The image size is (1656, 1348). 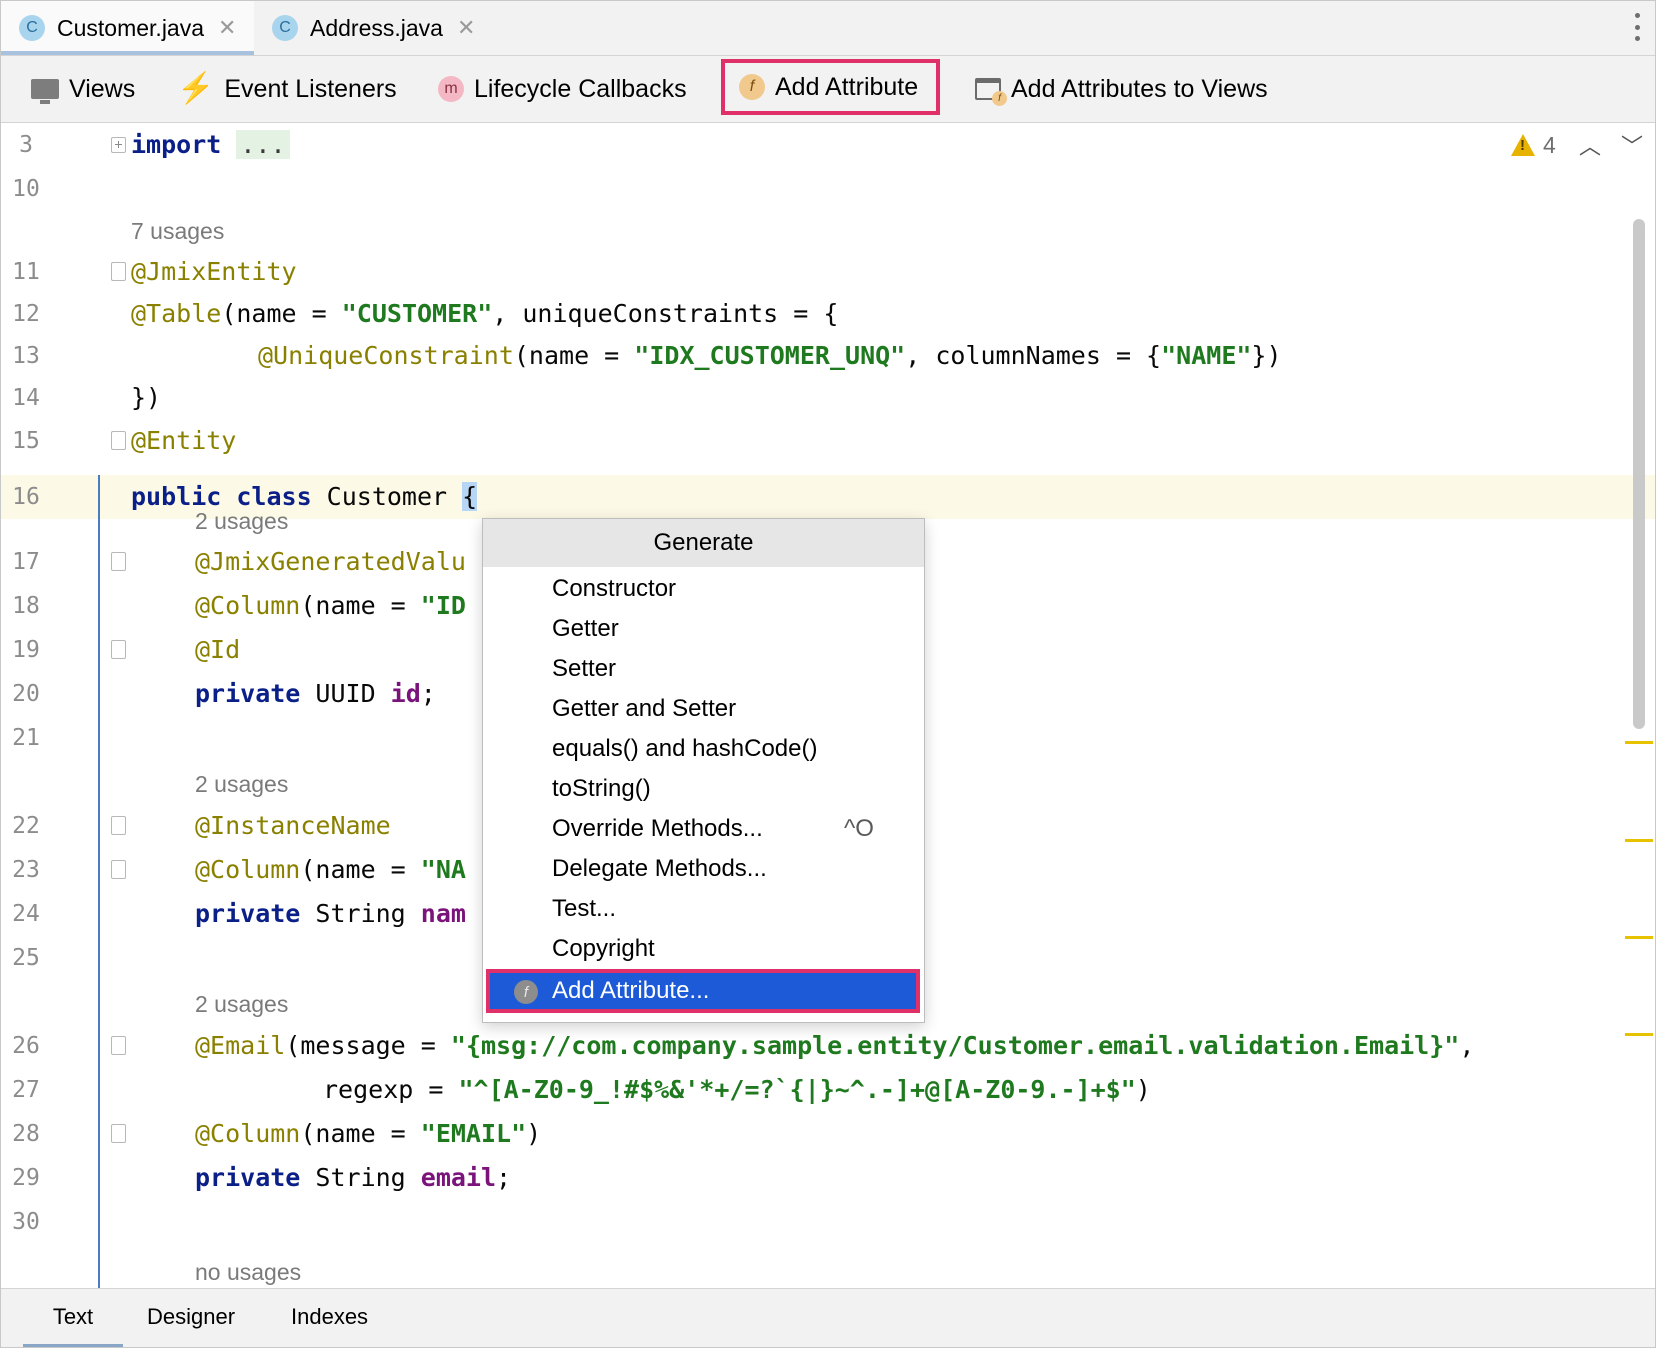 I want to click on line-number: 20, so click(x=26, y=694).